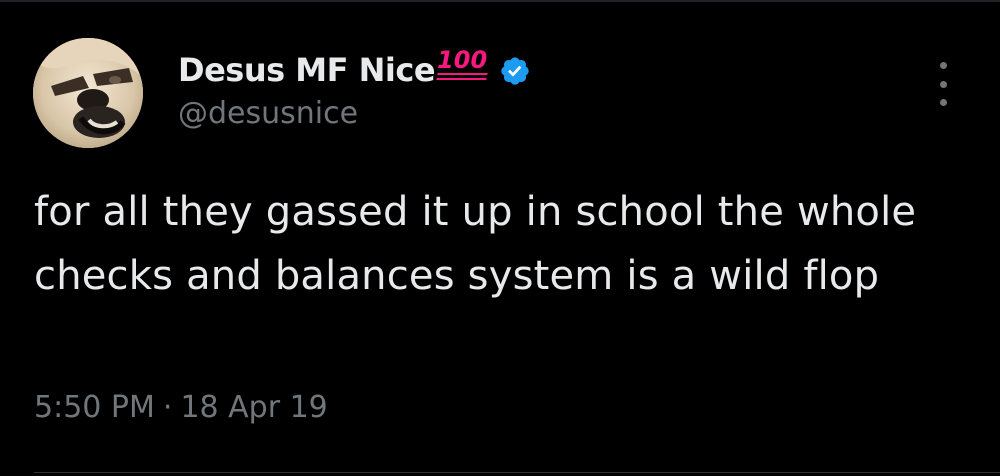  I want to click on emoji-100-text: 100, so click(462, 60).